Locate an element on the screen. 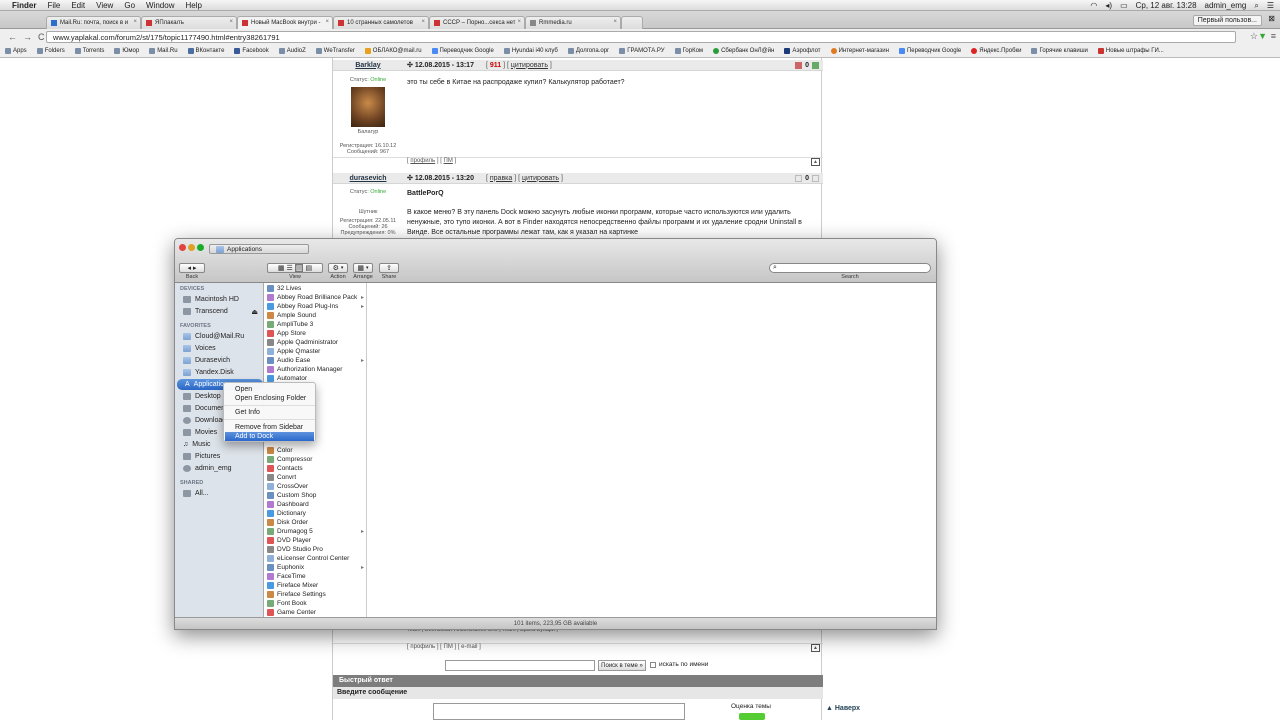  file-item: Custom Shop is located at coordinates (315, 495).